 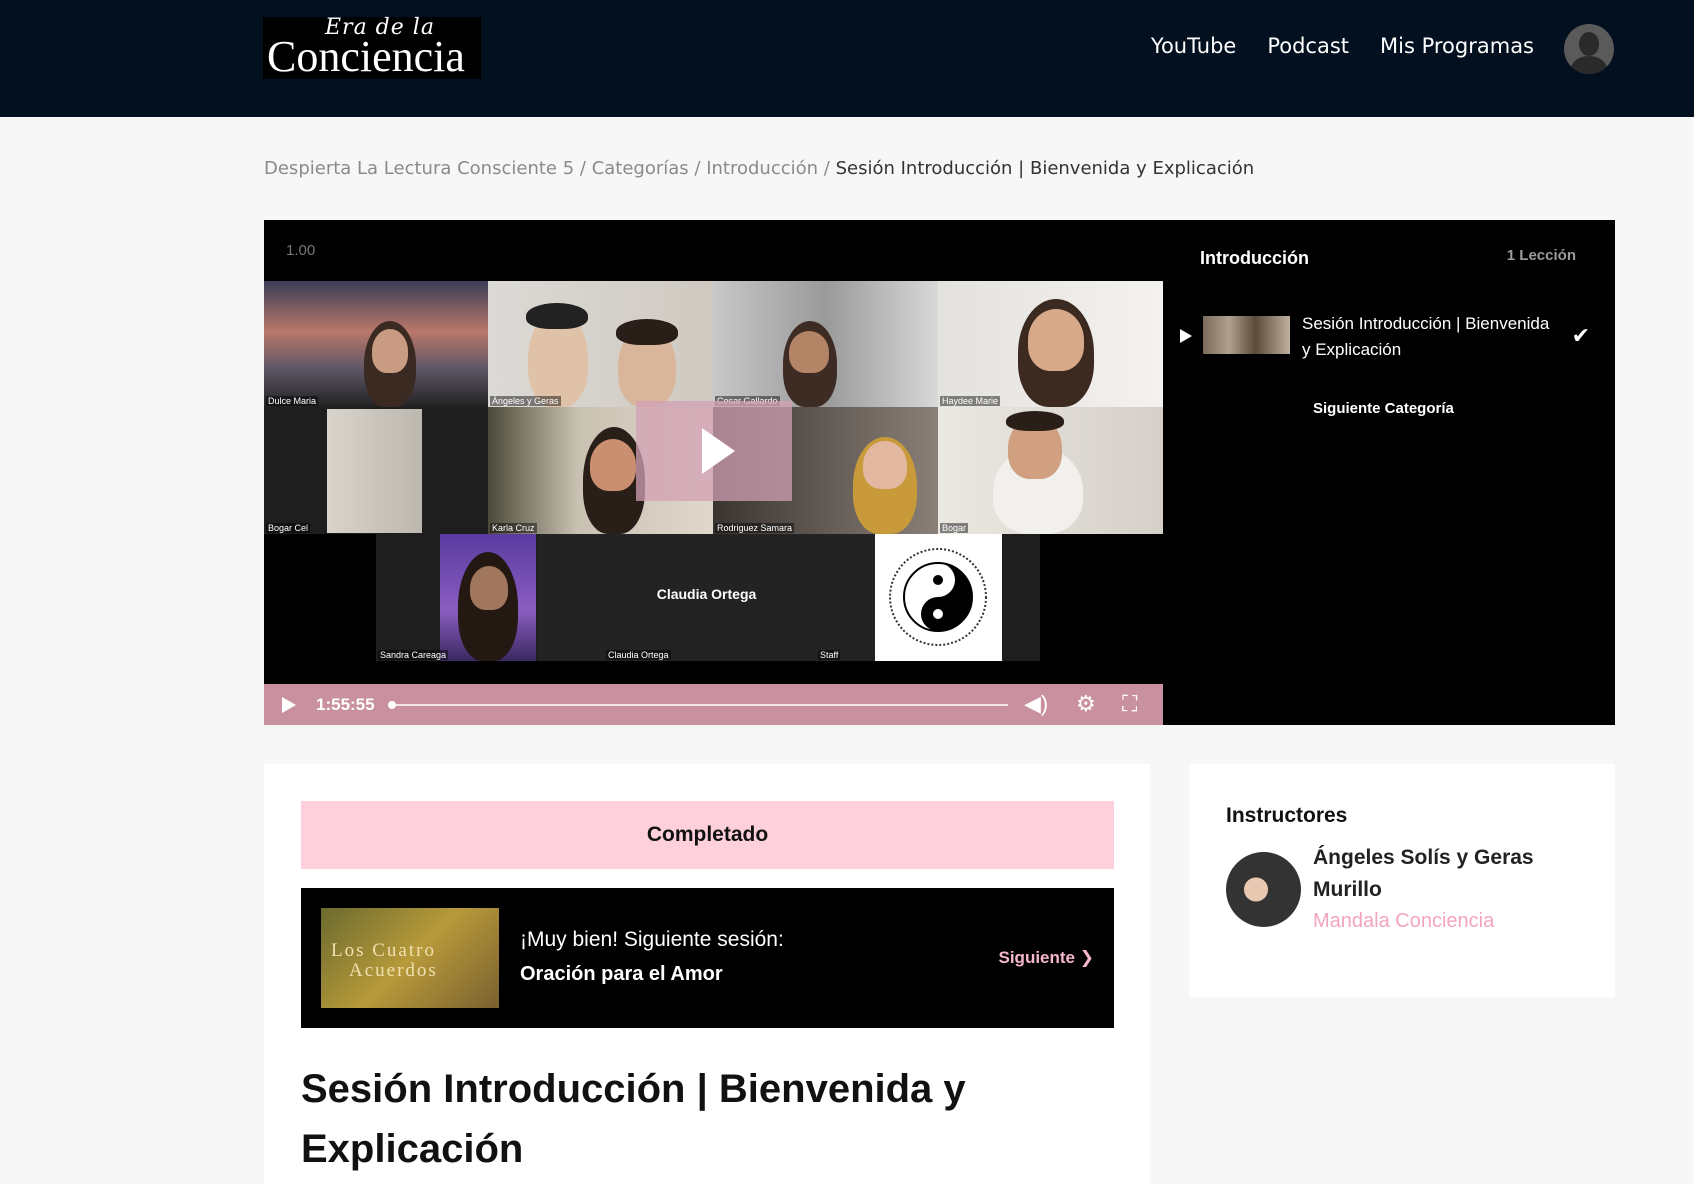 I want to click on book-title-line2: Acuerdos, so click(x=393, y=970).